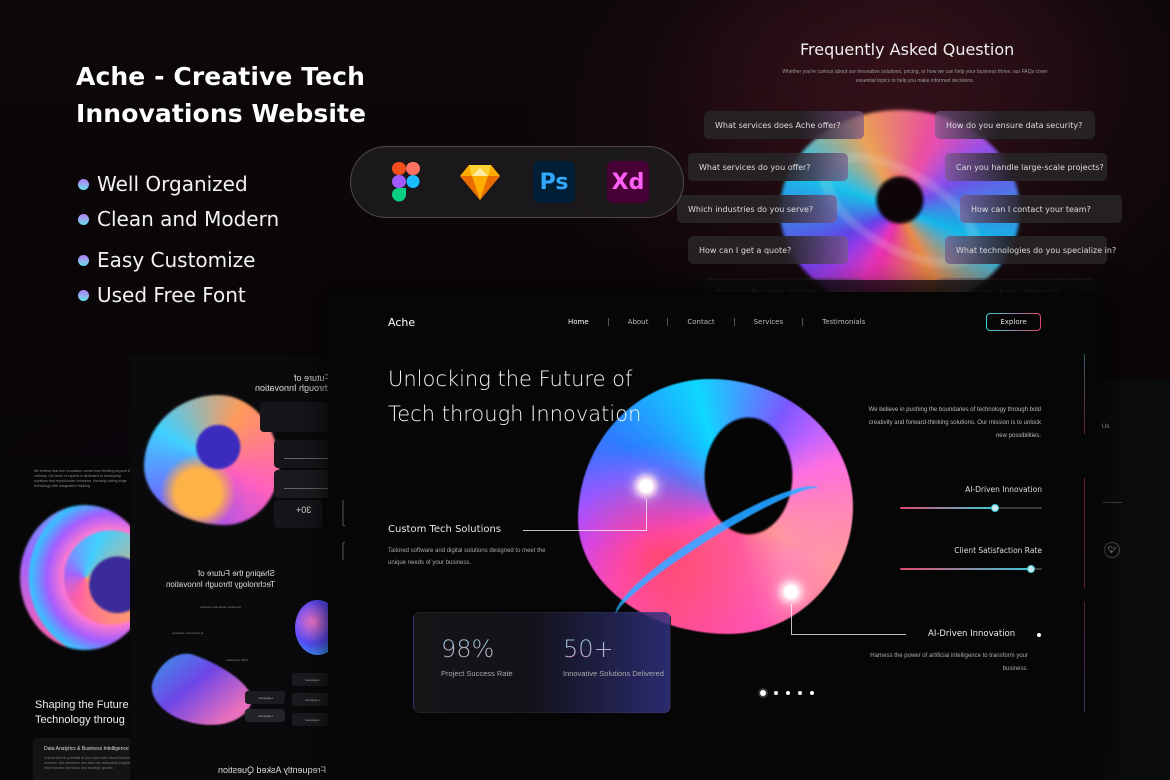  Describe the element at coordinates (172, 184) in the screenshot. I see `feature-label: Well Organized` at that location.